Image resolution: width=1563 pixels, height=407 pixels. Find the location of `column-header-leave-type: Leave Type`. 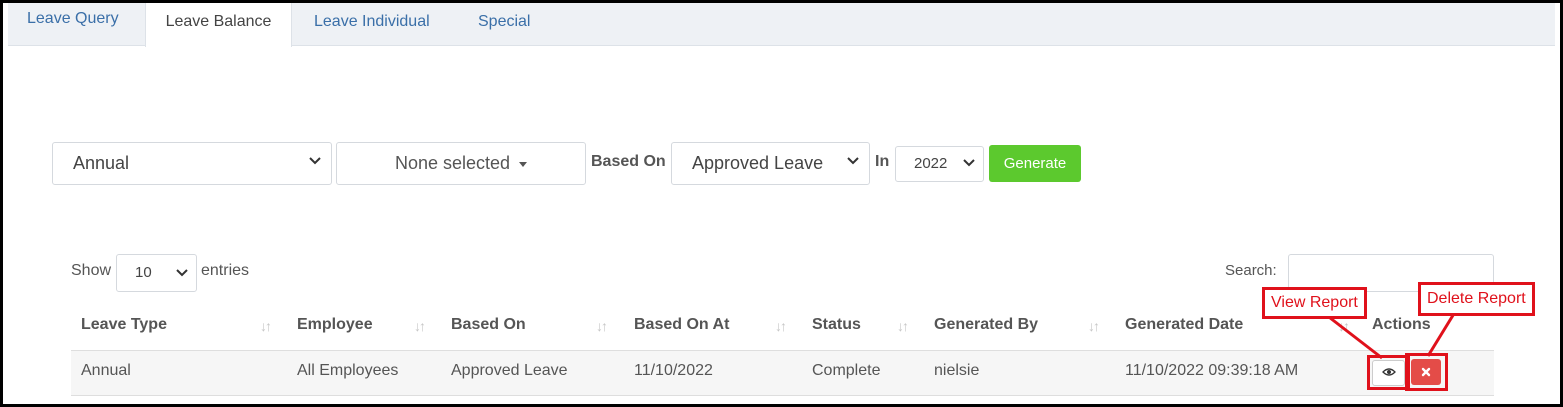

column-header-leave-type: Leave Type is located at coordinates (124, 325).